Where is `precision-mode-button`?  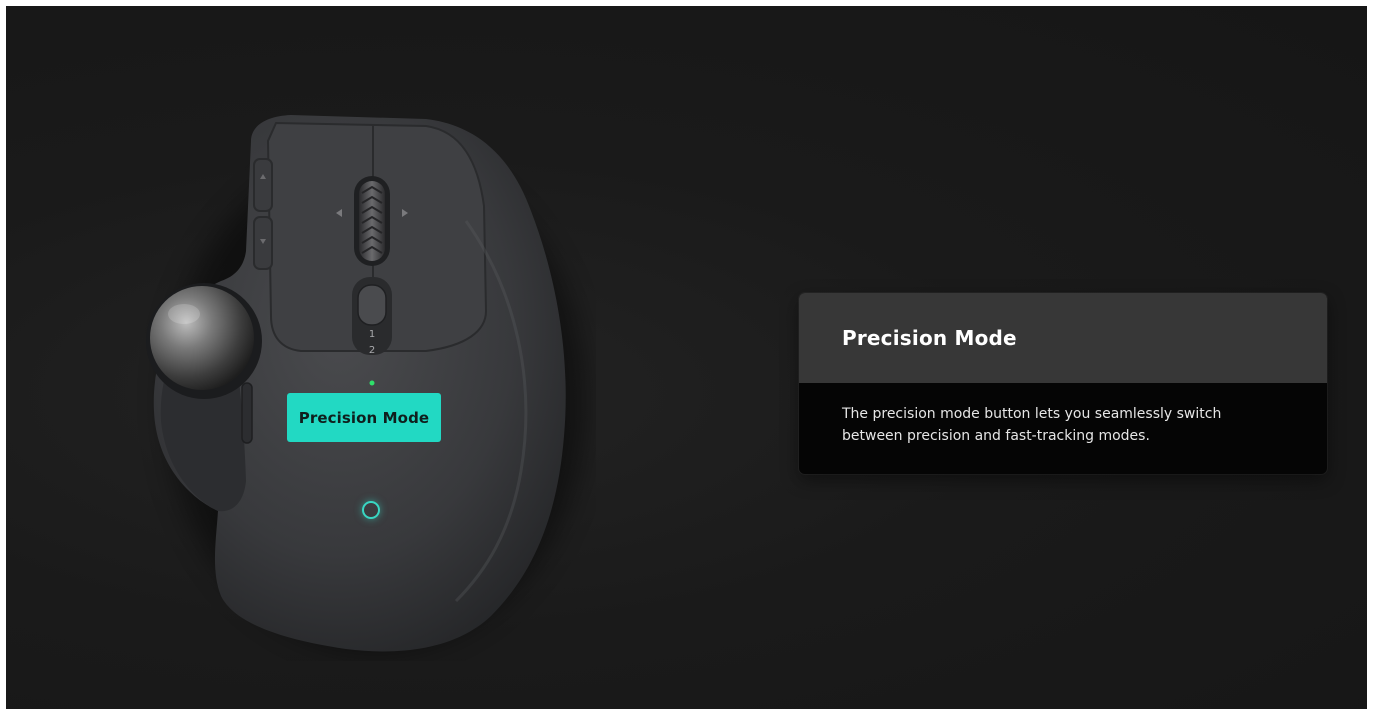 precision-mode-button is located at coordinates (247, 413).